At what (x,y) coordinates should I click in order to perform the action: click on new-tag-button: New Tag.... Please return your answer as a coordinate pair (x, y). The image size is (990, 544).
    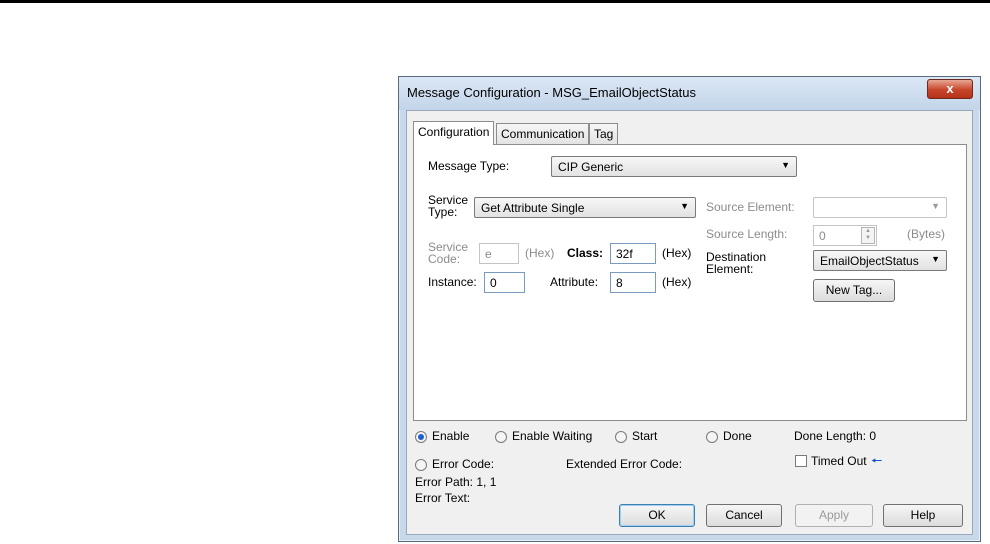
    Looking at the image, I should click on (854, 290).